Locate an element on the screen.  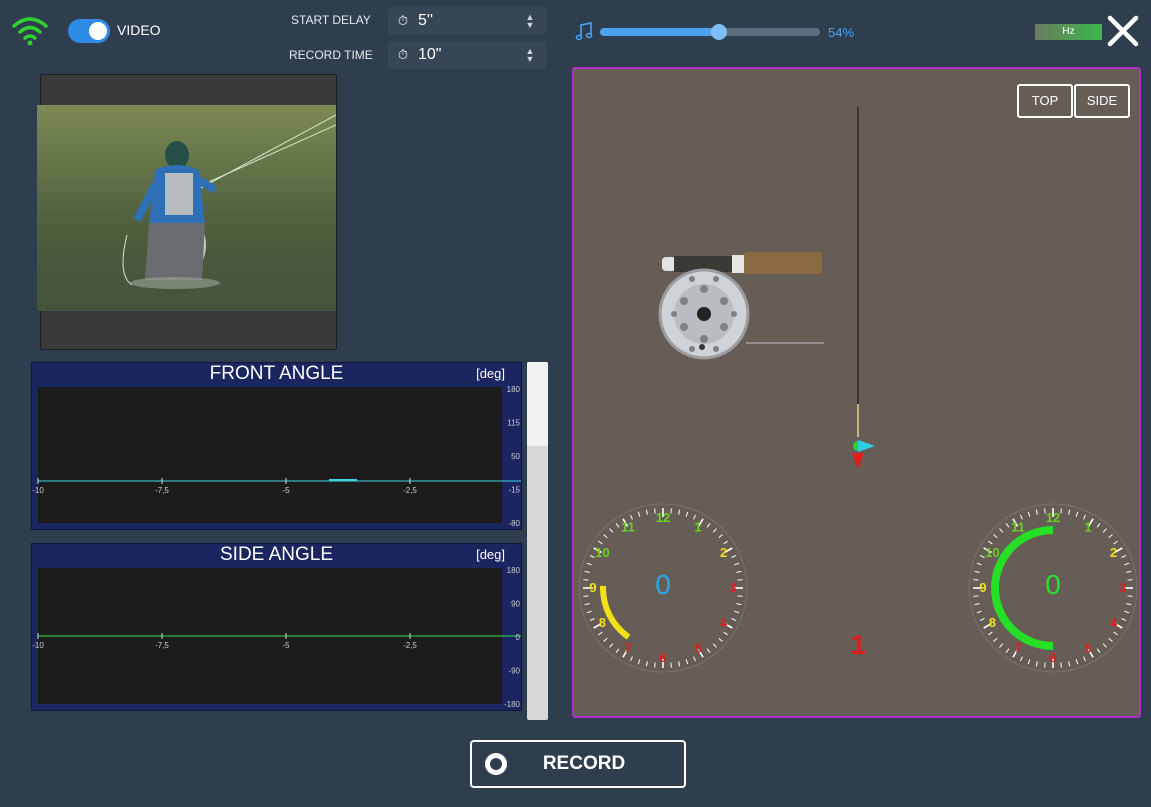
scrollbar-thumb is located at coordinates (537, 404).